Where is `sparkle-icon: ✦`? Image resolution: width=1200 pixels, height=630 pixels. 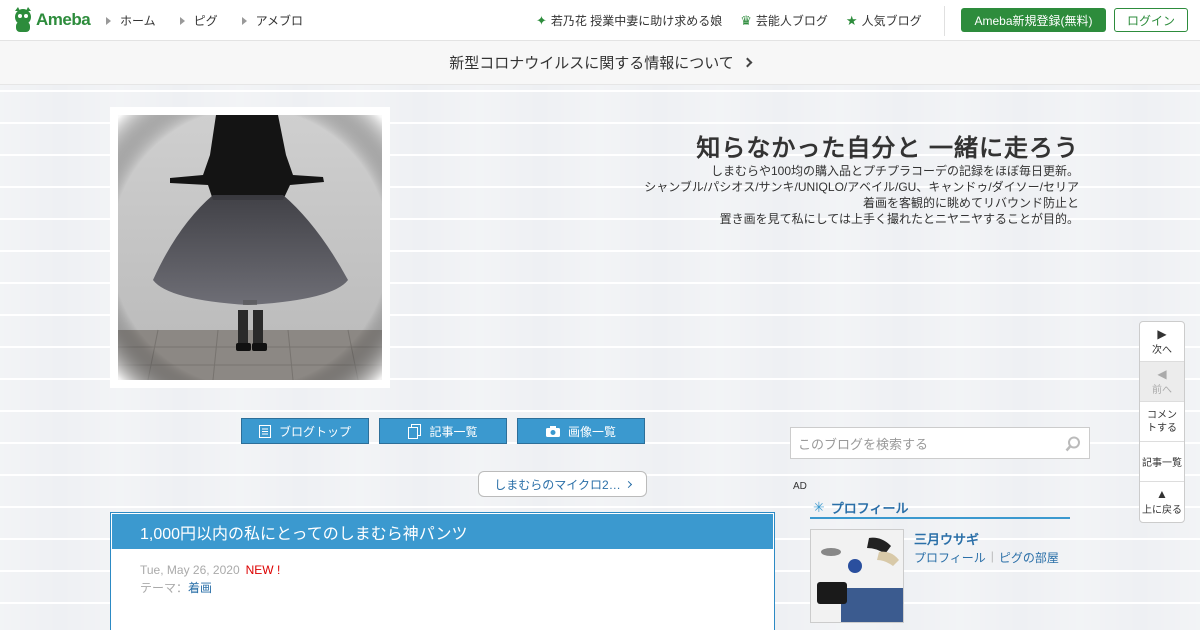 sparkle-icon: ✦ is located at coordinates (541, 20).